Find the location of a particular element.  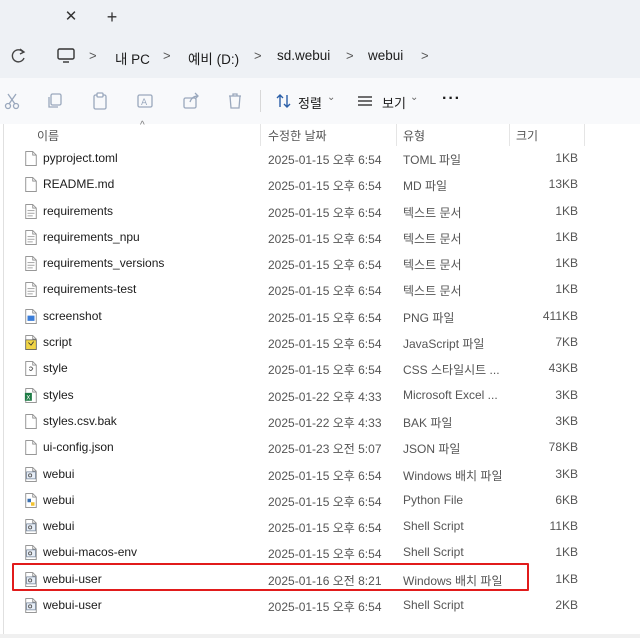

file-type: BAK 파일 is located at coordinates (428, 422).